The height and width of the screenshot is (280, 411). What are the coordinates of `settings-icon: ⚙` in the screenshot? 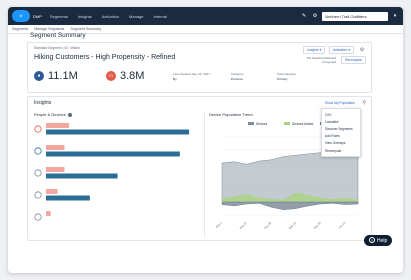 It's located at (315, 16).